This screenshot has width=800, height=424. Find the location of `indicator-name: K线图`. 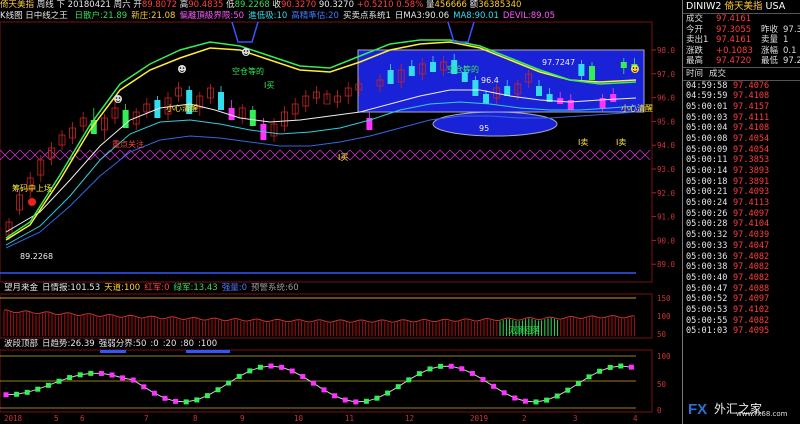

indicator-name: K线图 is located at coordinates (11, 16).